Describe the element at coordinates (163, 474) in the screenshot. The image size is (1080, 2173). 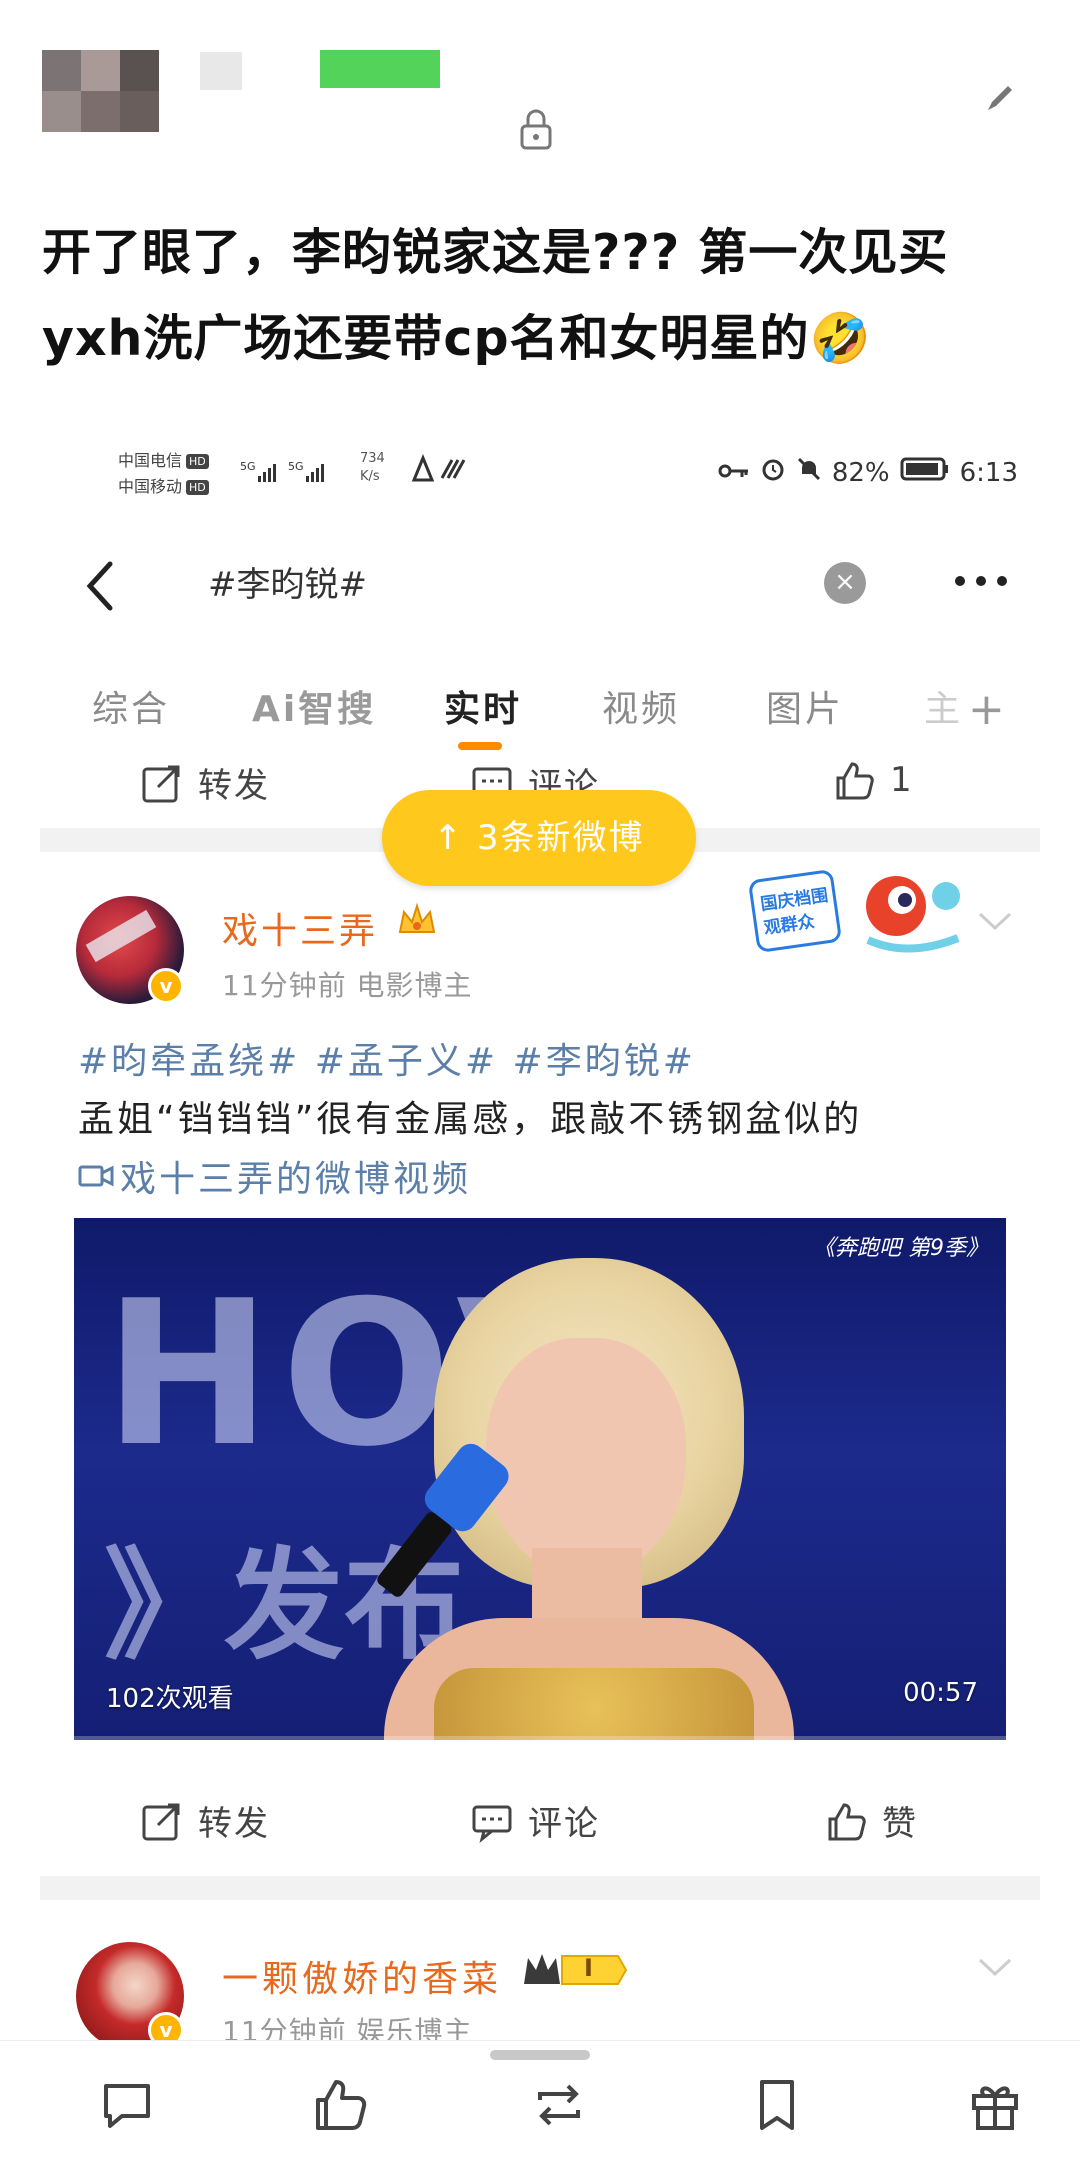
I see `carrier-info: 中国电信 HD 中国移动 HD` at that location.